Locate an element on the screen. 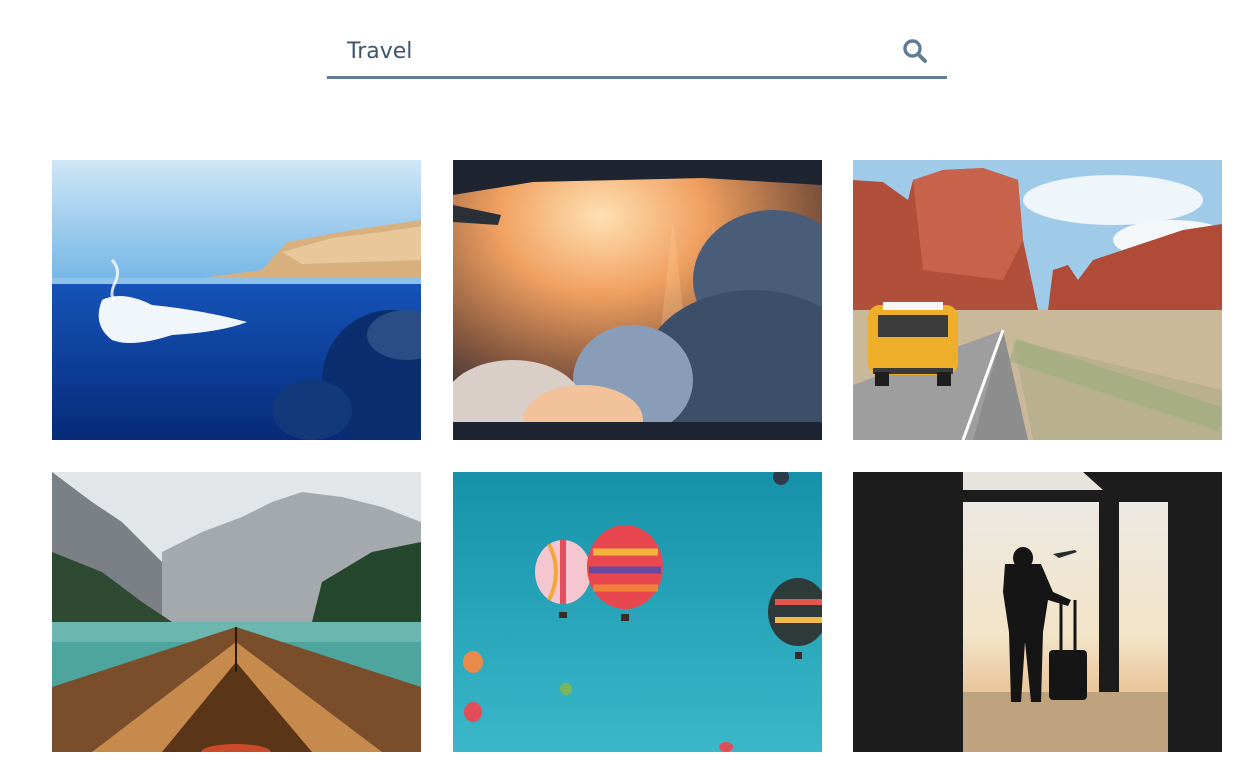  diver-photo is located at coordinates (236, 300).